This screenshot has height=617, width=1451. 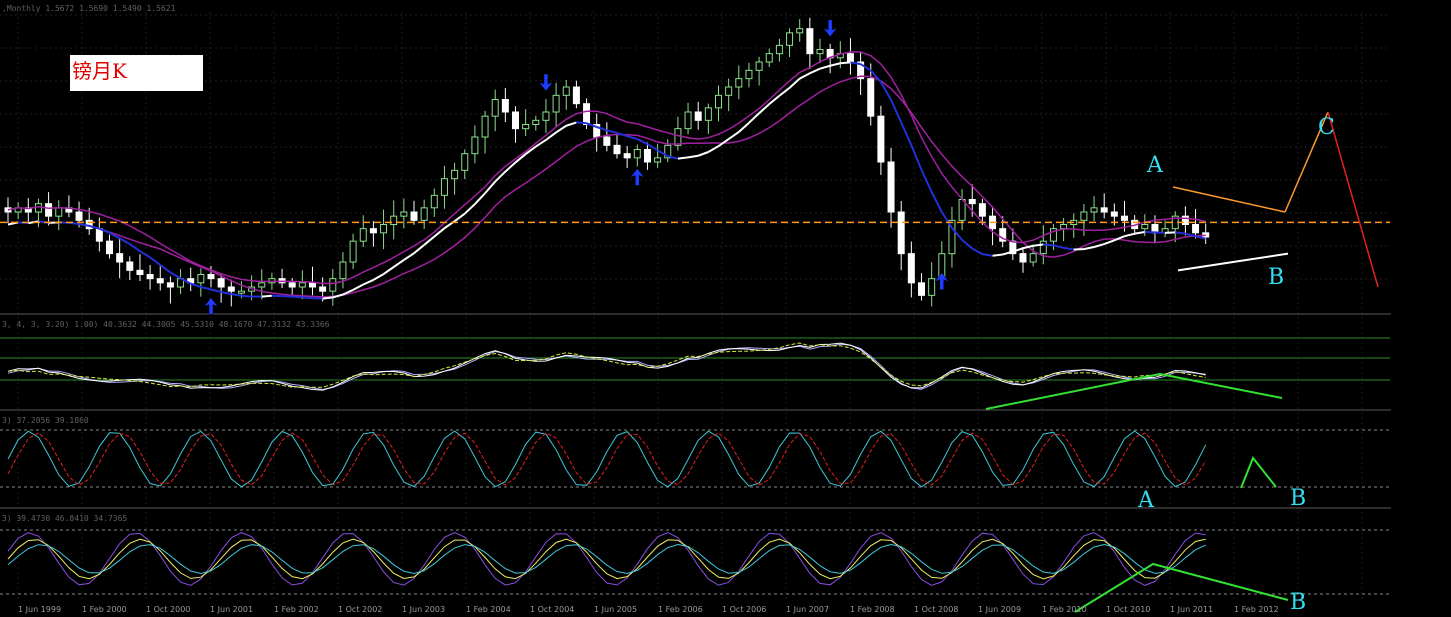 What do you see at coordinates (546, 82) in the screenshot?
I see `down-arrow-icon` at bounding box center [546, 82].